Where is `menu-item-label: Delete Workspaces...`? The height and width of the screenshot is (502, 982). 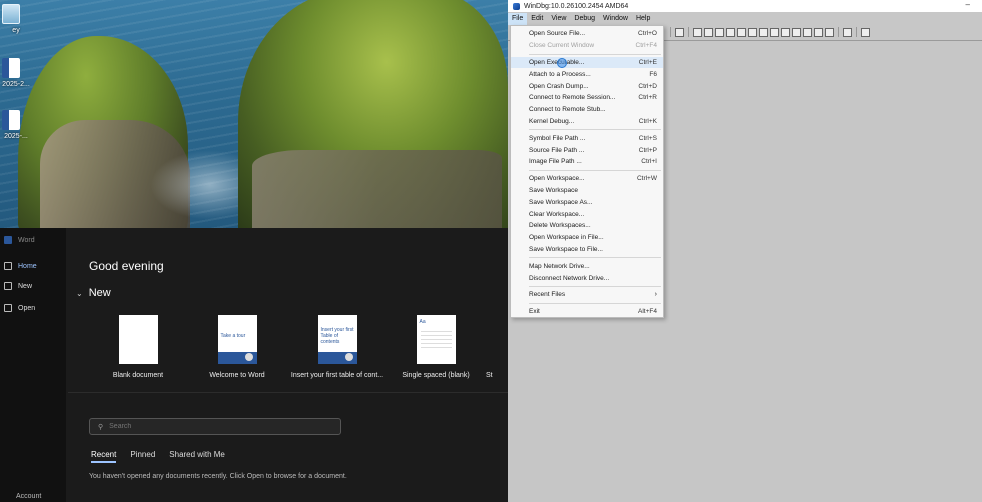
menu-item-label: Delete Workspaces... is located at coordinates (560, 226).